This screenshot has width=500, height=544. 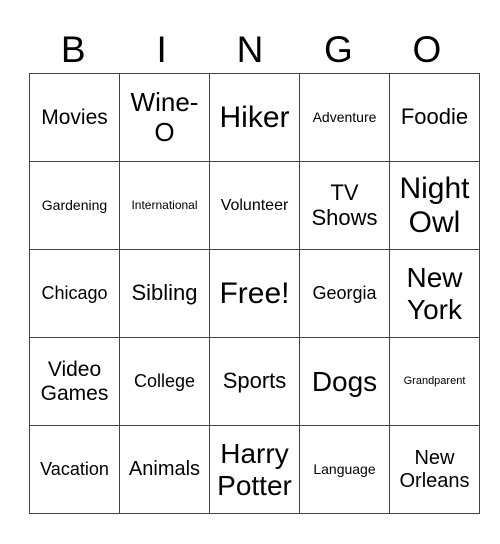 I want to click on bingo-cell: Hiker, so click(x=254, y=117).